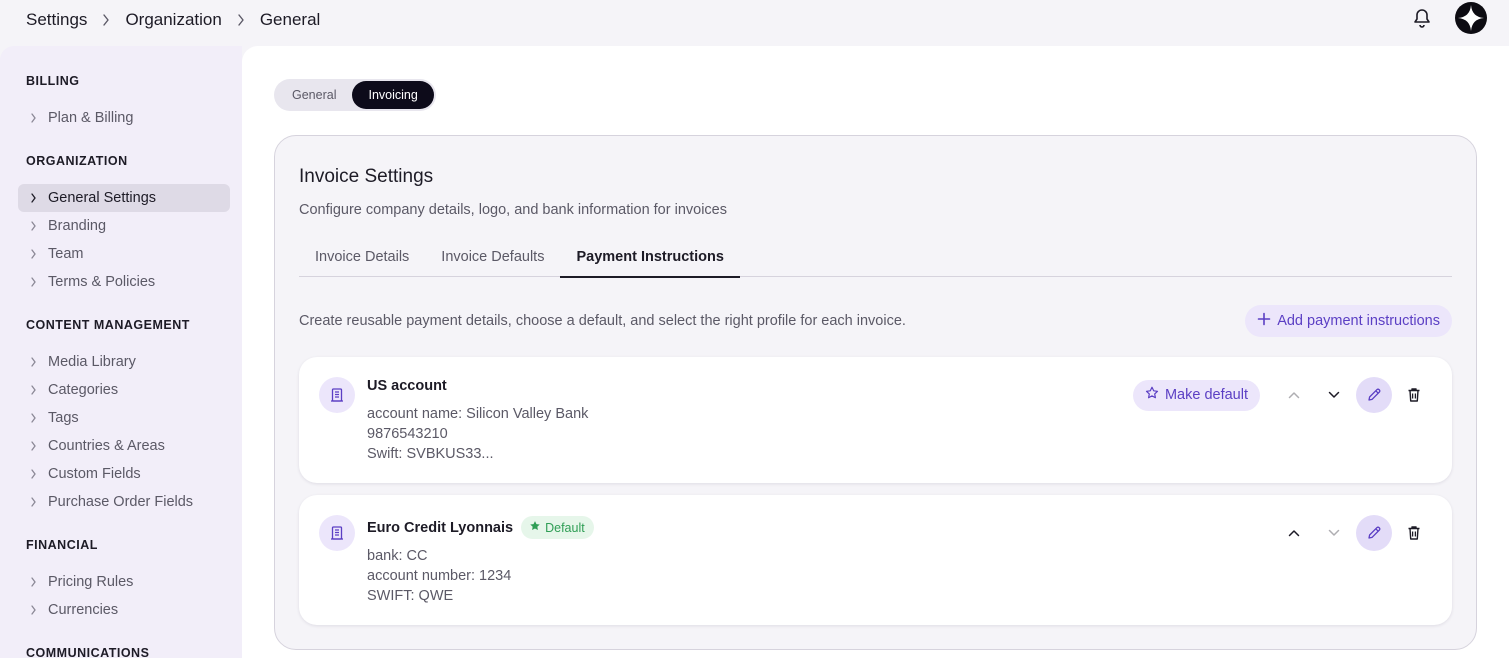 This screenshot has width=1509, height=658. Describe the element at coordinates (650, 257) in the screenshot. I see `tab-payment-instructions: Payment Instructions` at that location.